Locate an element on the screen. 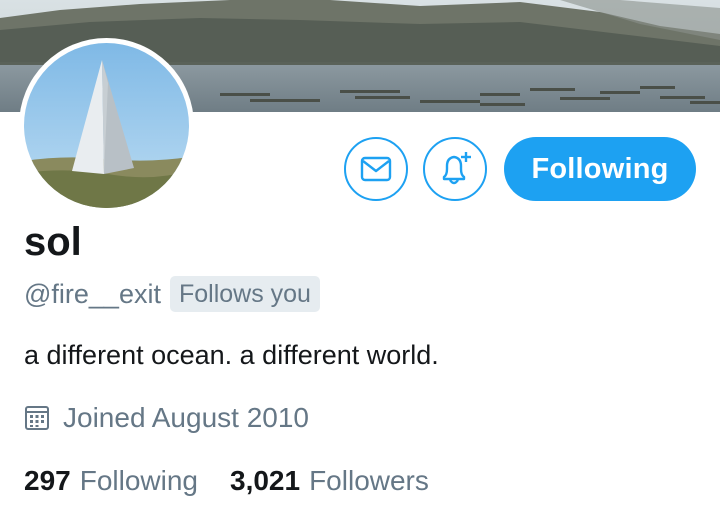 The height and width of the screenshot is (509, 720). following-count: 297 is located at coordinates (47, 480).